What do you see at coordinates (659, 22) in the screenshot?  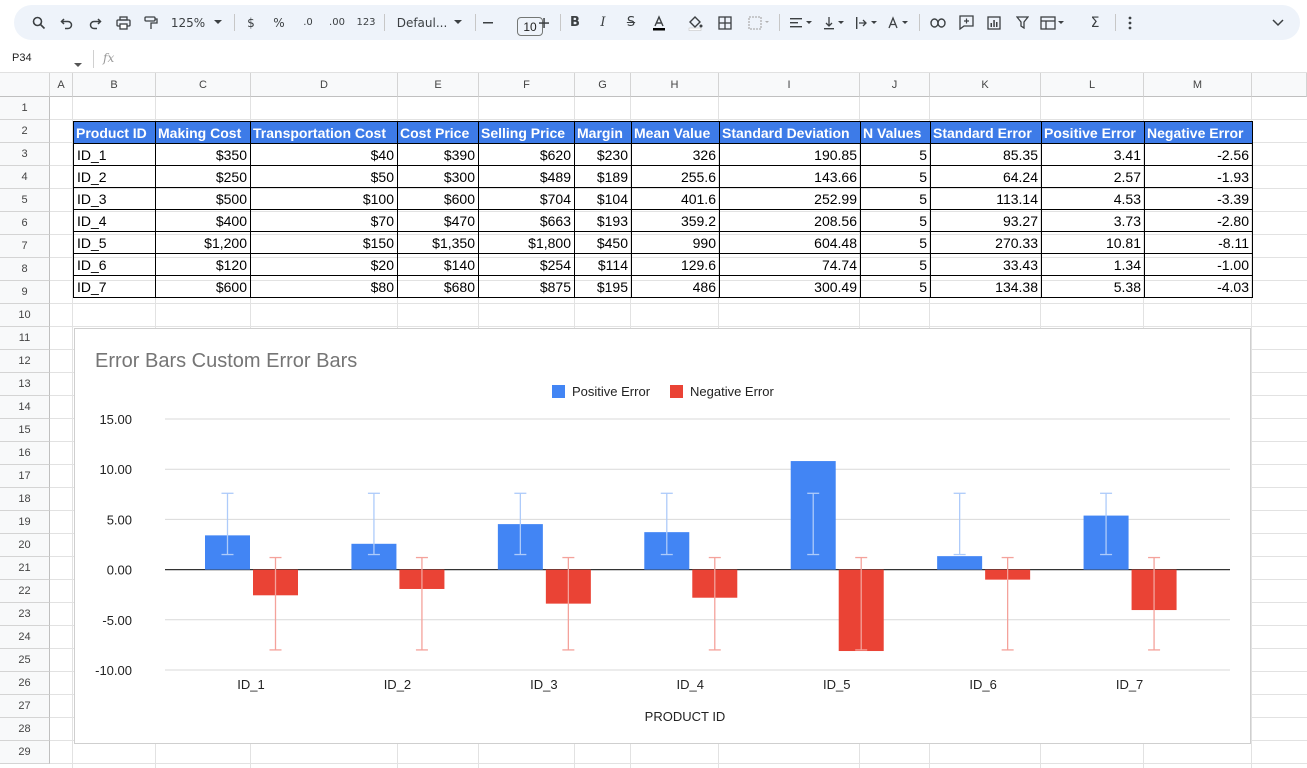 I see `text-color-icon` at bounding box center [659, 22].